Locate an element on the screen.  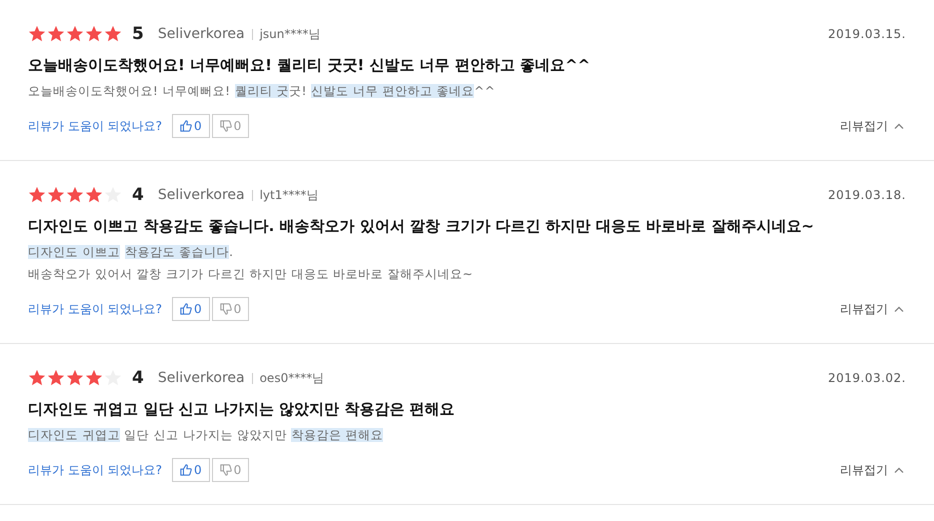
review-date: 2019.03.18. is located at coordinates (867, 195).